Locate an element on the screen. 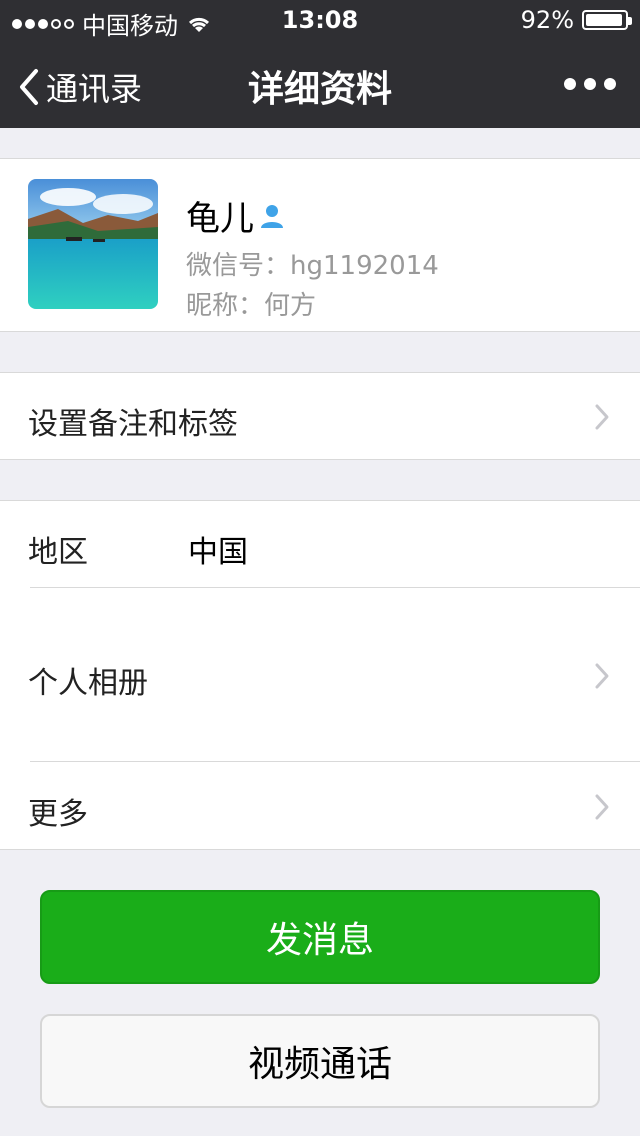  battery-icon is located at coordinates (607, 20).